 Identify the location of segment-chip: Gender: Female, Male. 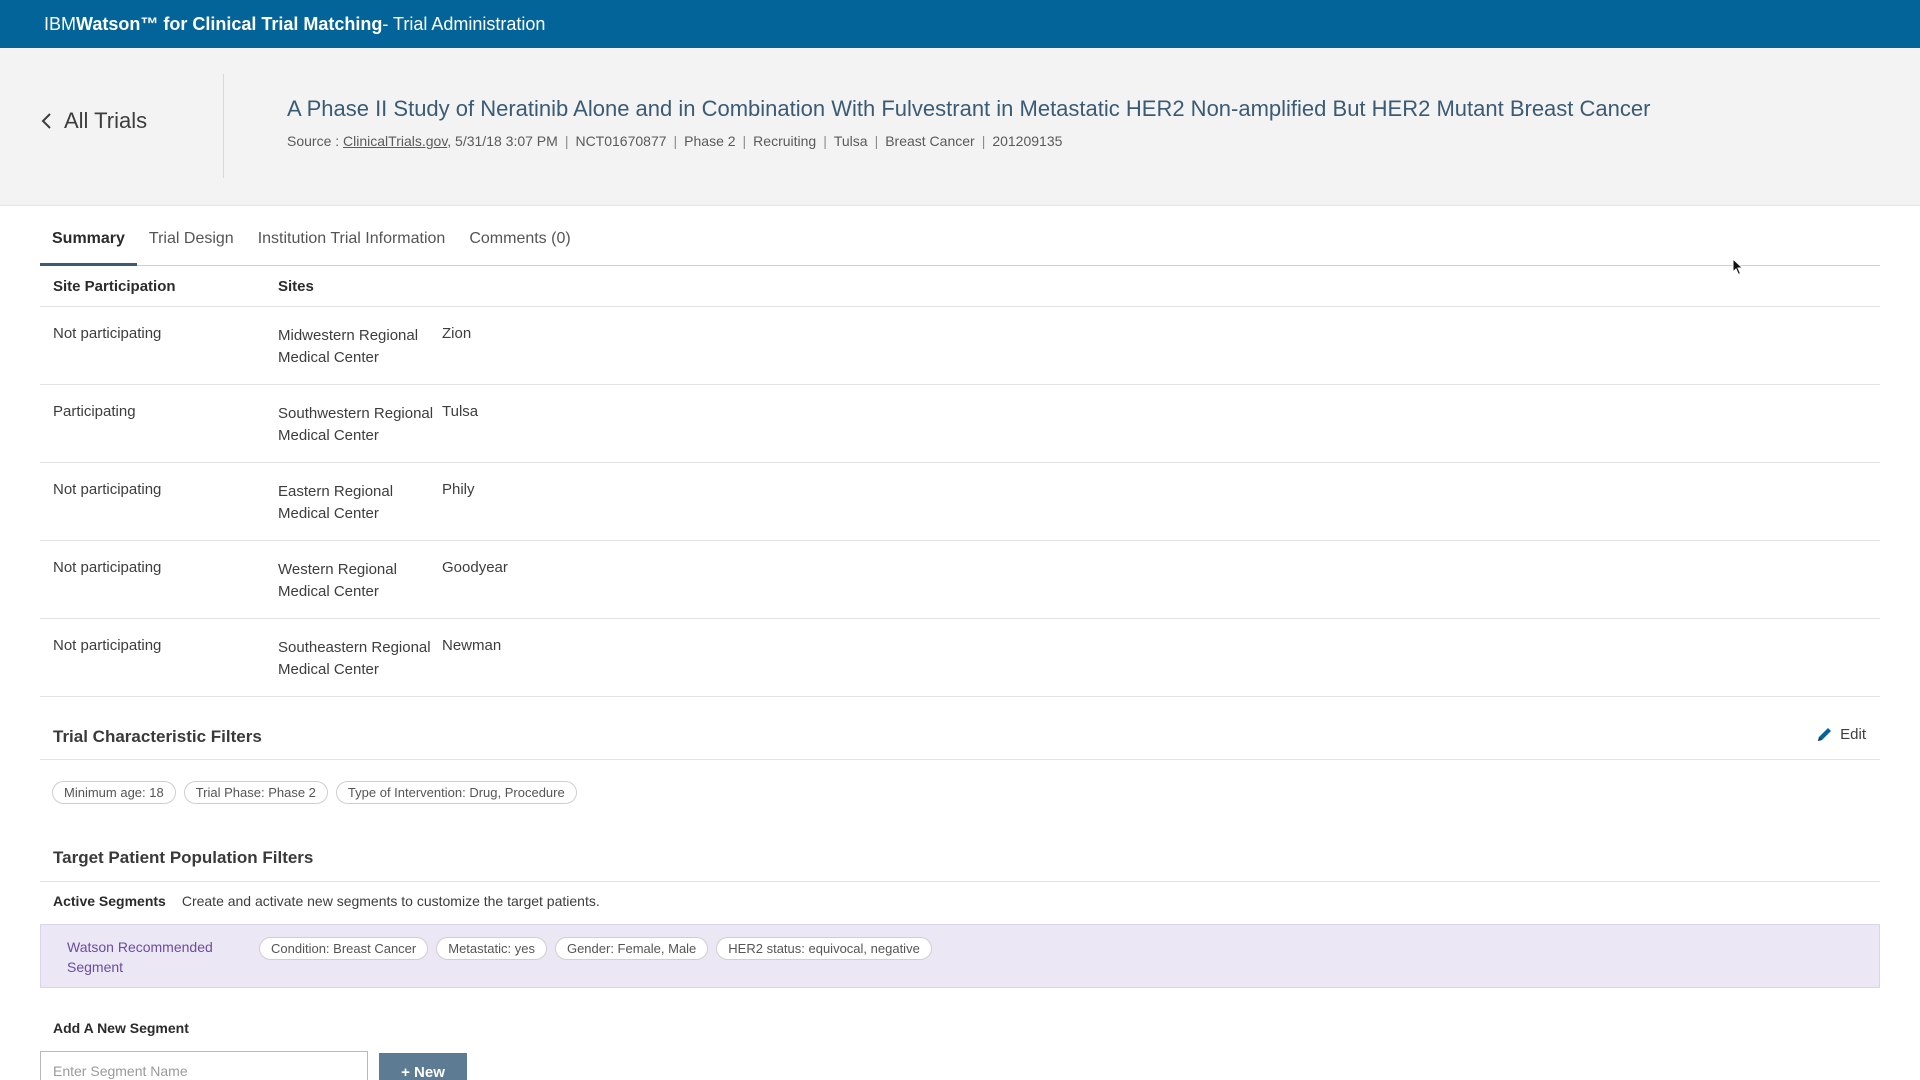
(631, 948).